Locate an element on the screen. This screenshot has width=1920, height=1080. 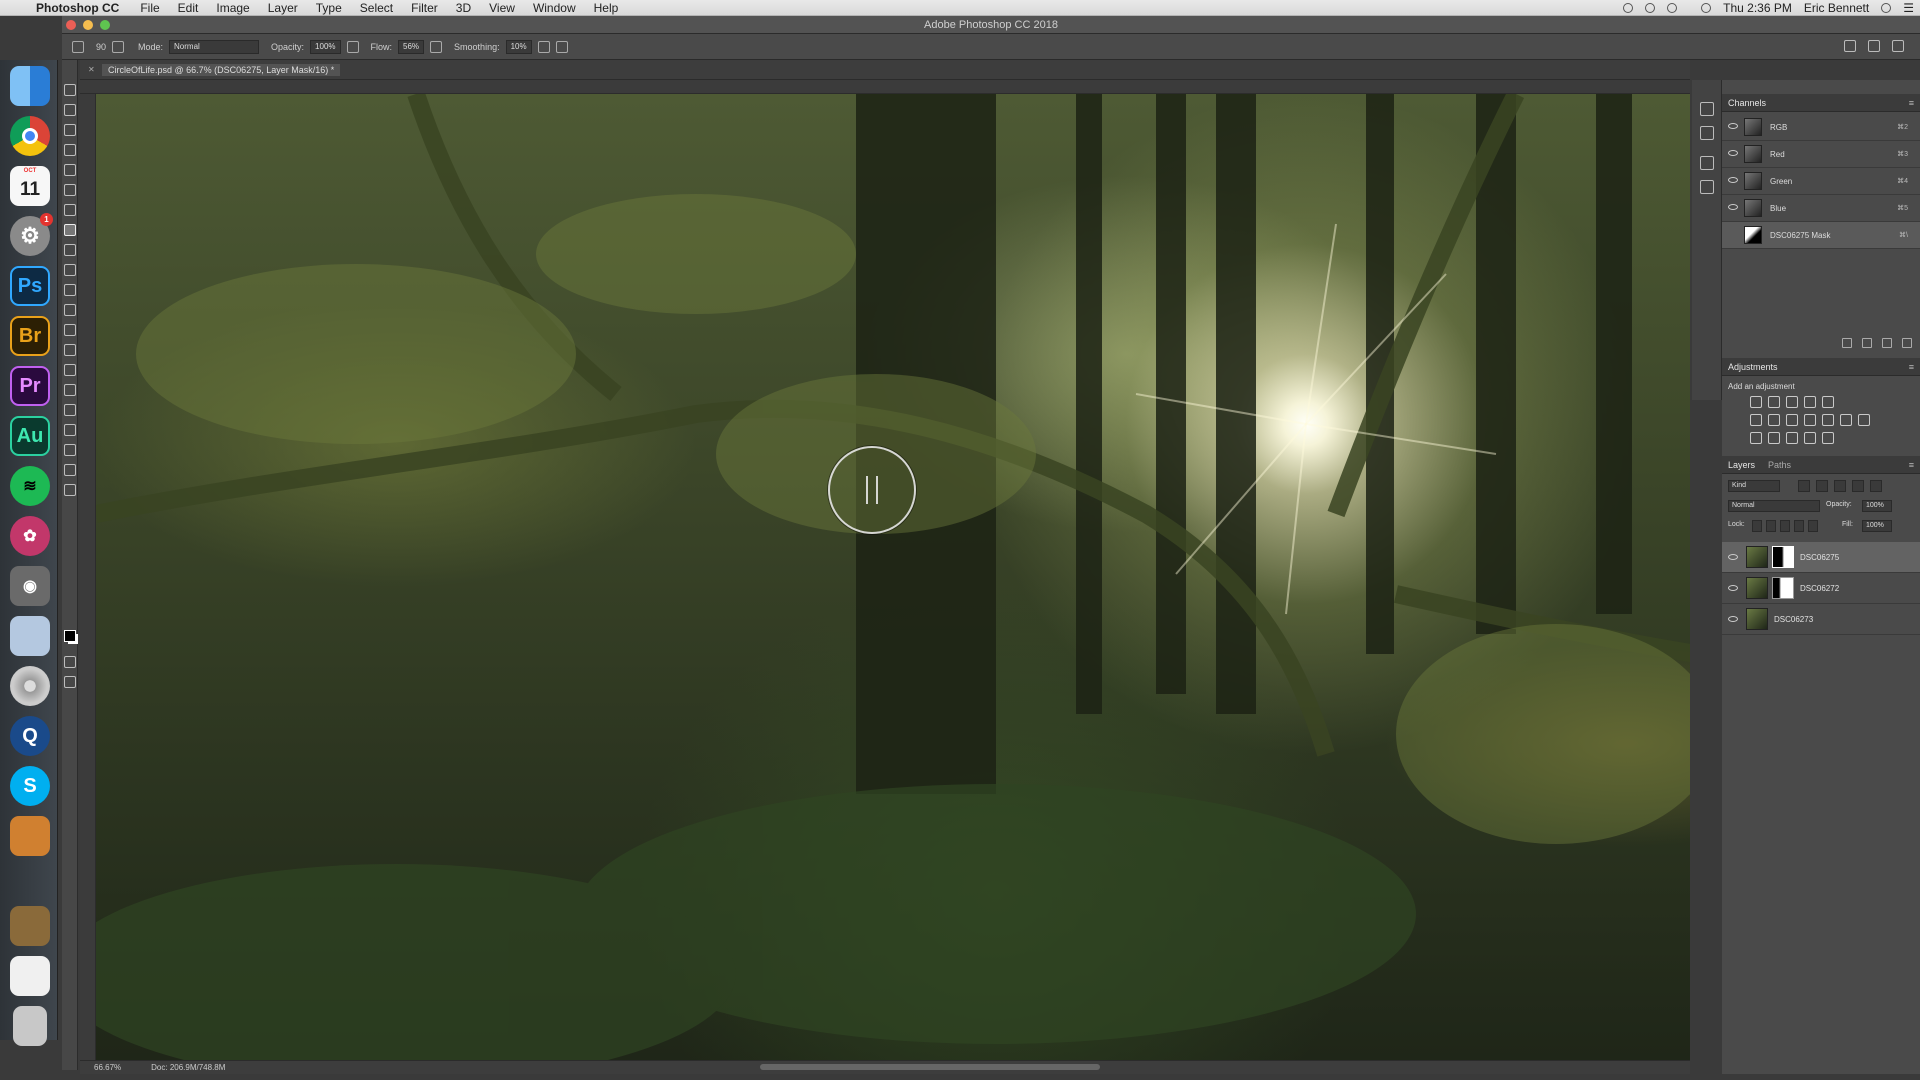
layers-tab: Layers is located at coordinates (1741, 465).